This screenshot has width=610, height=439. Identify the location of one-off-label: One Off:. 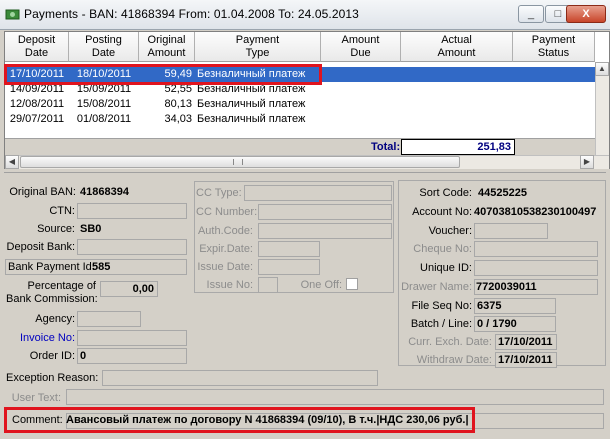
(321, 285).